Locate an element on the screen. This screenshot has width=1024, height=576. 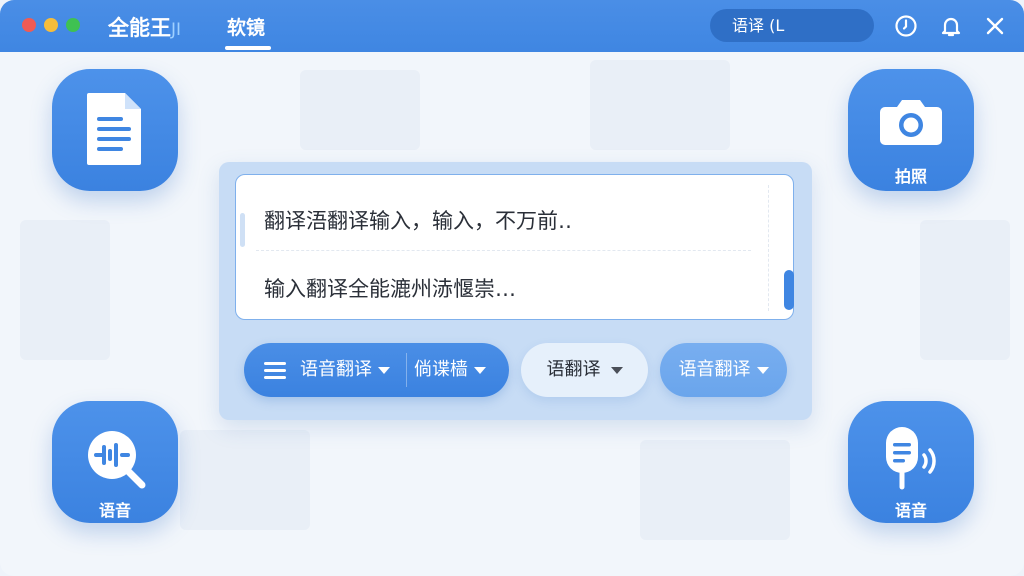
minimize-window-button is located at coordinates (51, 25).